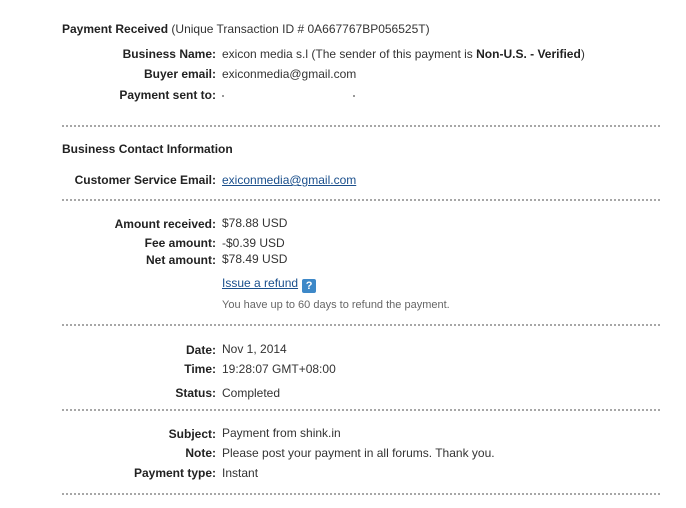  I want to click on cs-email-link: exiconmedia@gmail.com, so click(289, 180).